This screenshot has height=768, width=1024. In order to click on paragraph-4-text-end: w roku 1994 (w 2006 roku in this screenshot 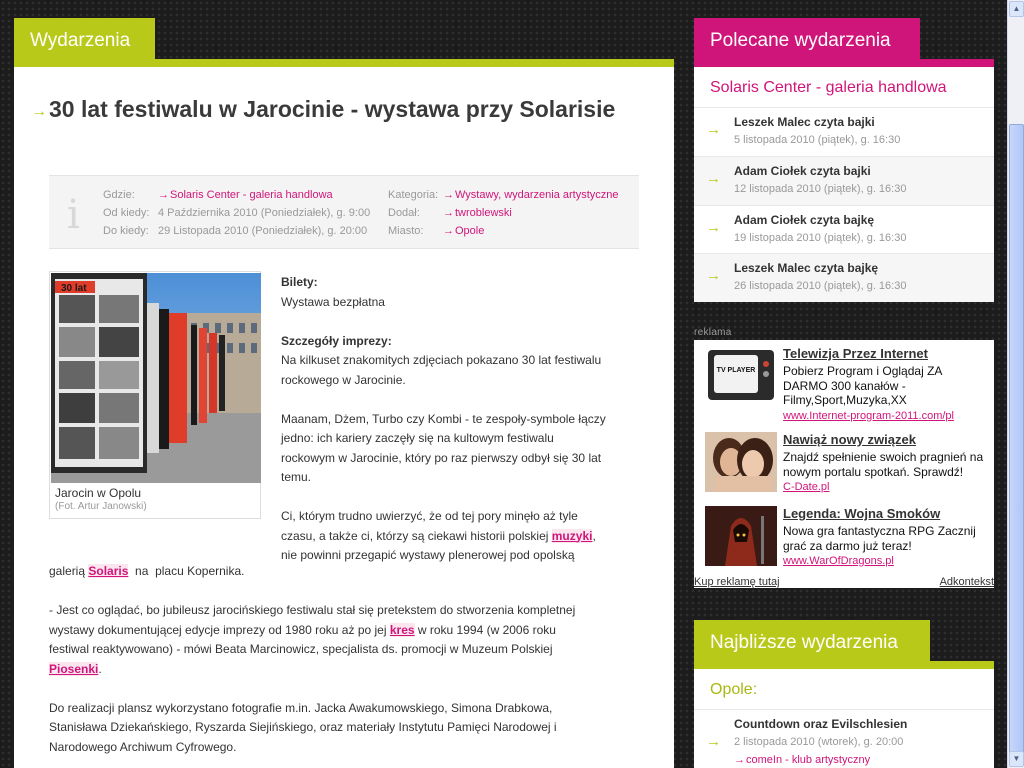, I will do `click(485, 629)`.